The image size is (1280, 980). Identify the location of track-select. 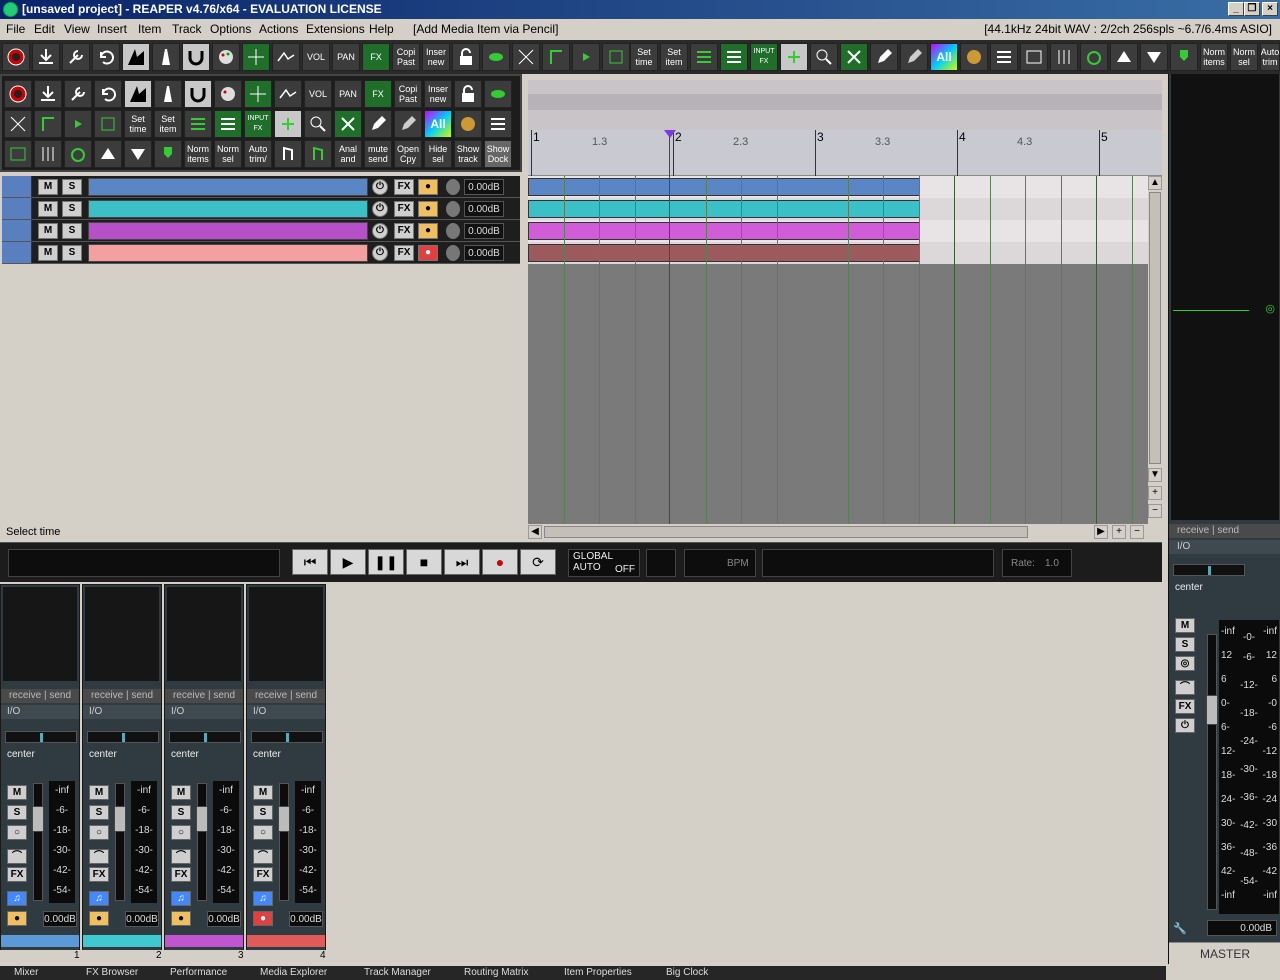
(17, 252).